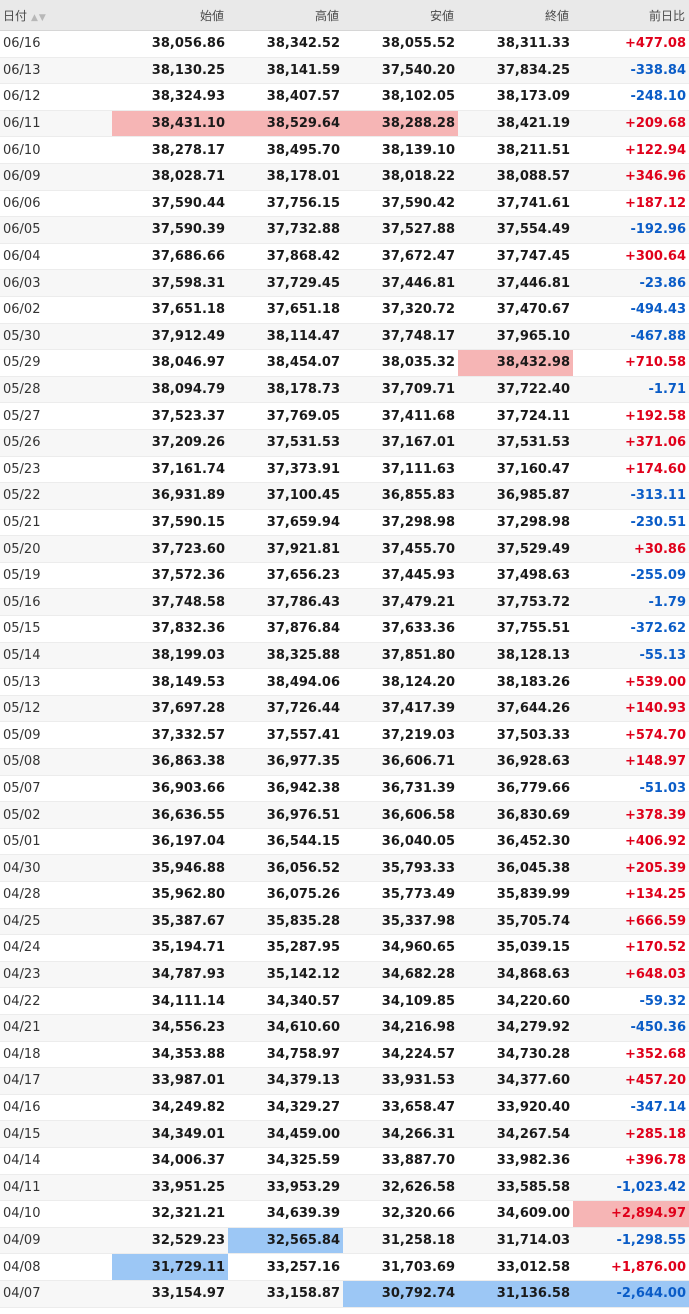 The image size is (689, 1314). I want to click on cell-low: 36,855.83, so click(400, 496).